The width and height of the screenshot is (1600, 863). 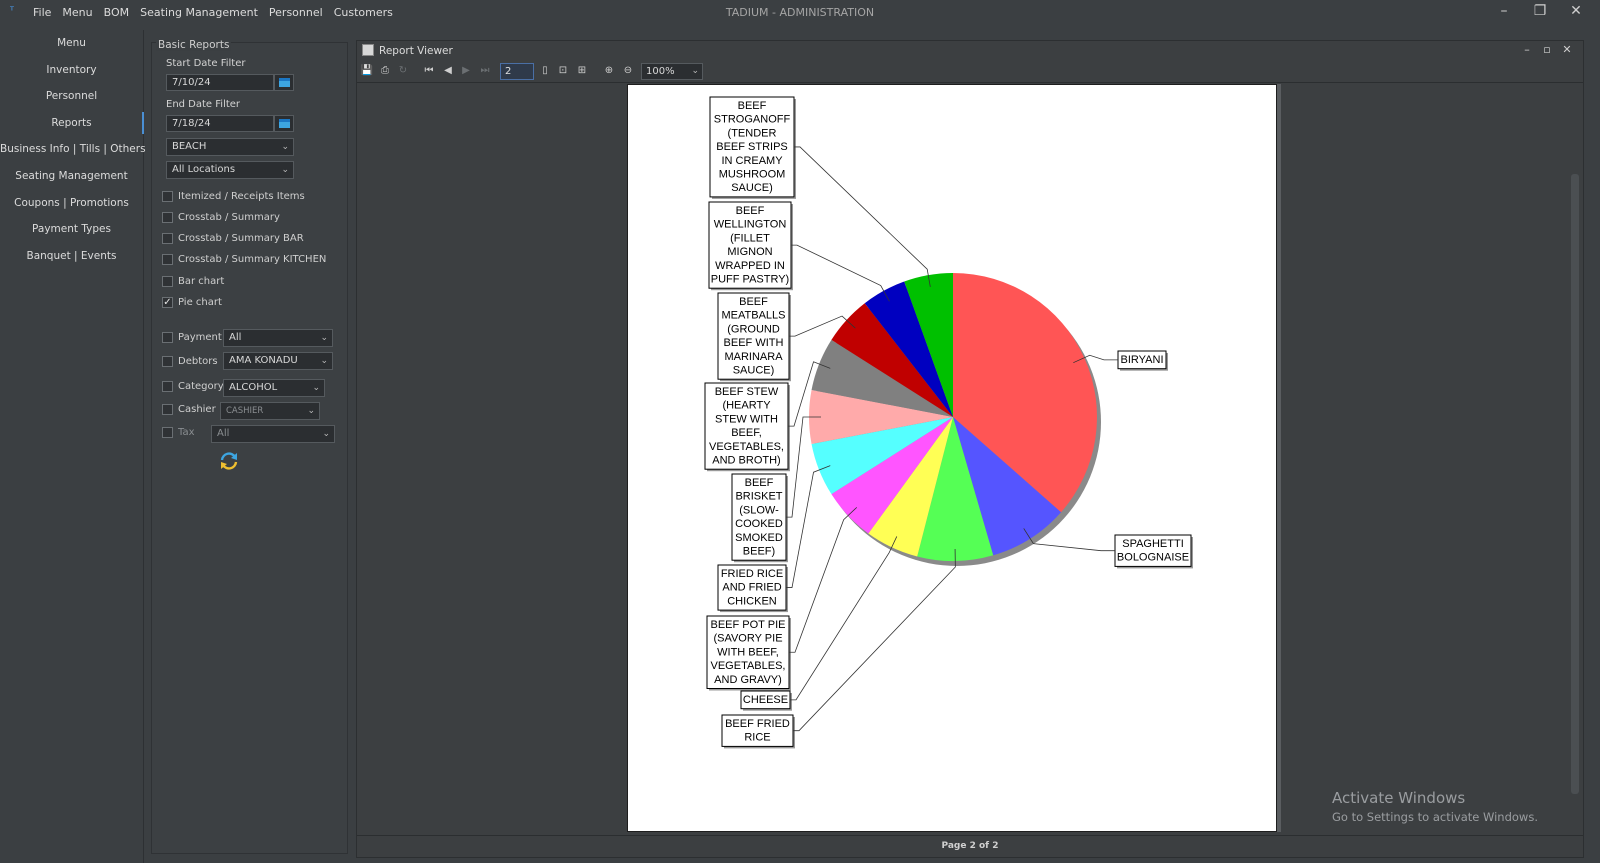 I want to click on payment-dropdown: All ⌄, so click(x=278, y=338).